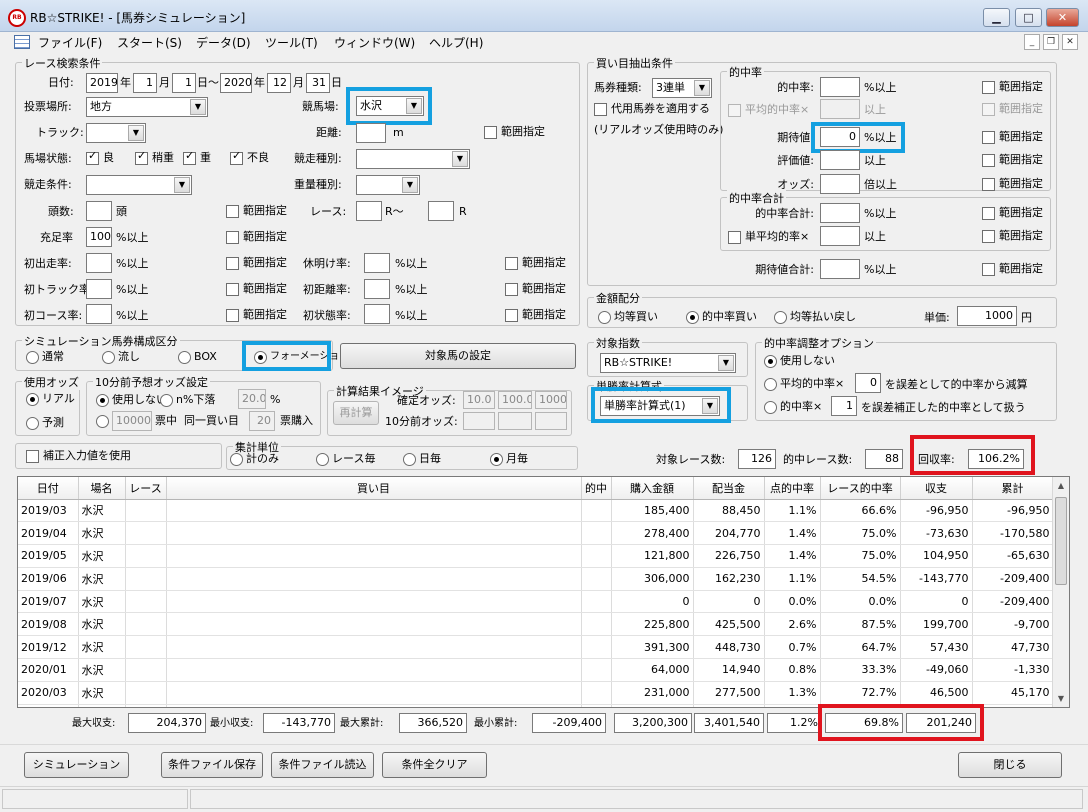 Image resolution: width=1088 pixels, height=812 pixels. What do you see at coordinates (121, 358) in the screenshot?
I see `sim-flow-radio: 流し` at bounding box center [121, 358].